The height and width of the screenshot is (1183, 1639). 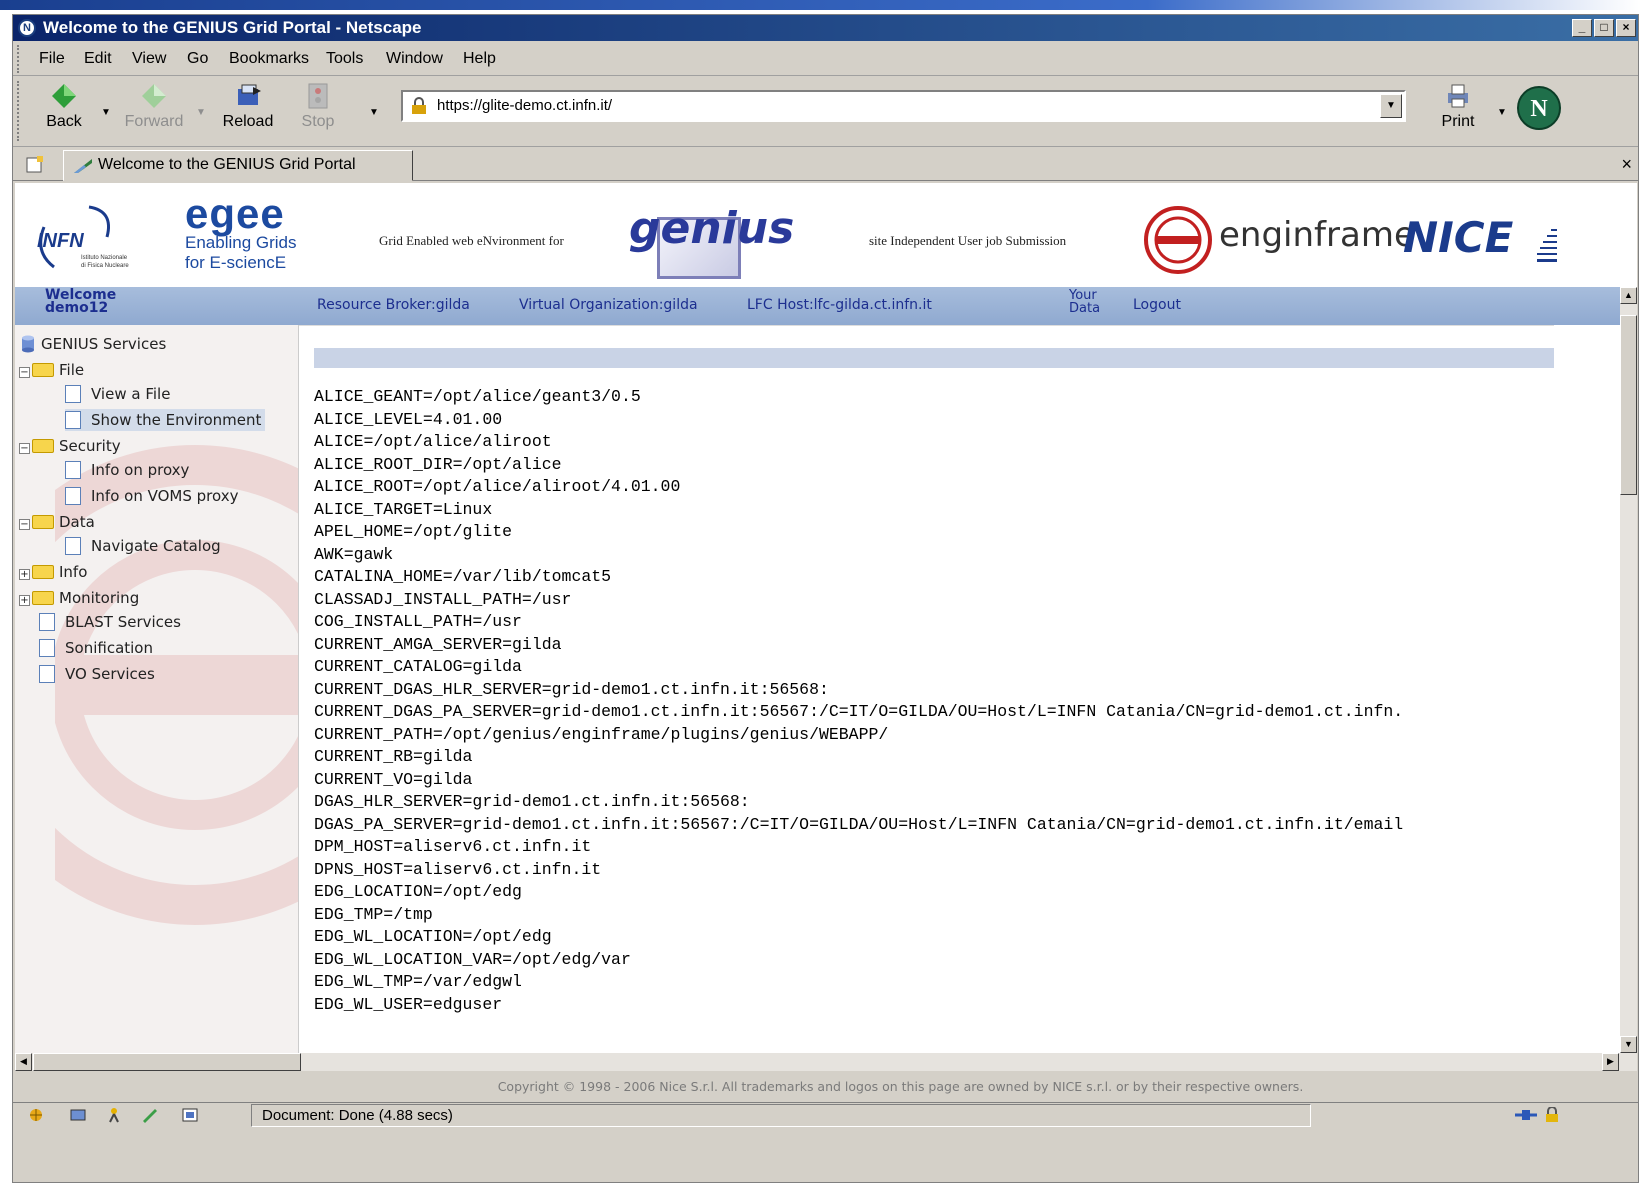 I want to click on forward-dropdown-icon: ▼, so click(x=201, y=112).